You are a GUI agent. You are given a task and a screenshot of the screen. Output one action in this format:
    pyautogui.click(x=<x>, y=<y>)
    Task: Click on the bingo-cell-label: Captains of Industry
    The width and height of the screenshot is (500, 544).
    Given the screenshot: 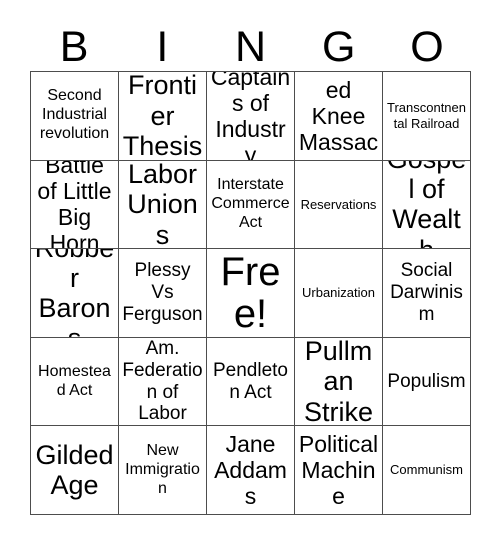 What is the action you would take?
    pyautogui.click(x=250, y=116)
    